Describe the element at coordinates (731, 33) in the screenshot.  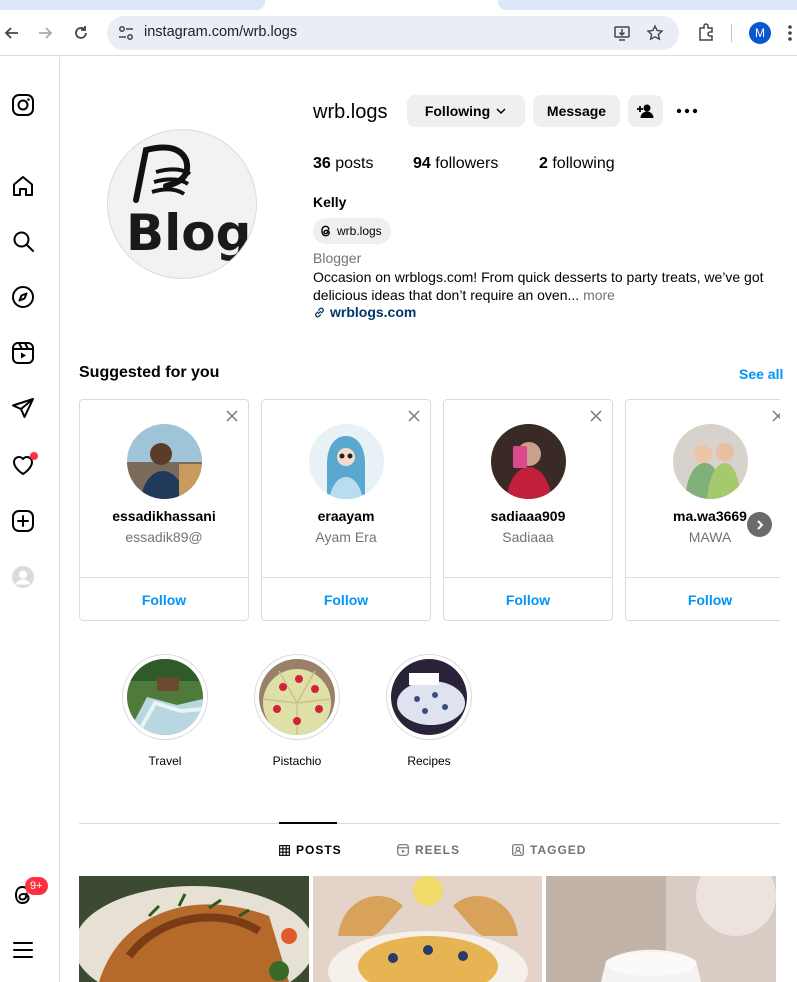
I see `toolbar-divider` at that location.